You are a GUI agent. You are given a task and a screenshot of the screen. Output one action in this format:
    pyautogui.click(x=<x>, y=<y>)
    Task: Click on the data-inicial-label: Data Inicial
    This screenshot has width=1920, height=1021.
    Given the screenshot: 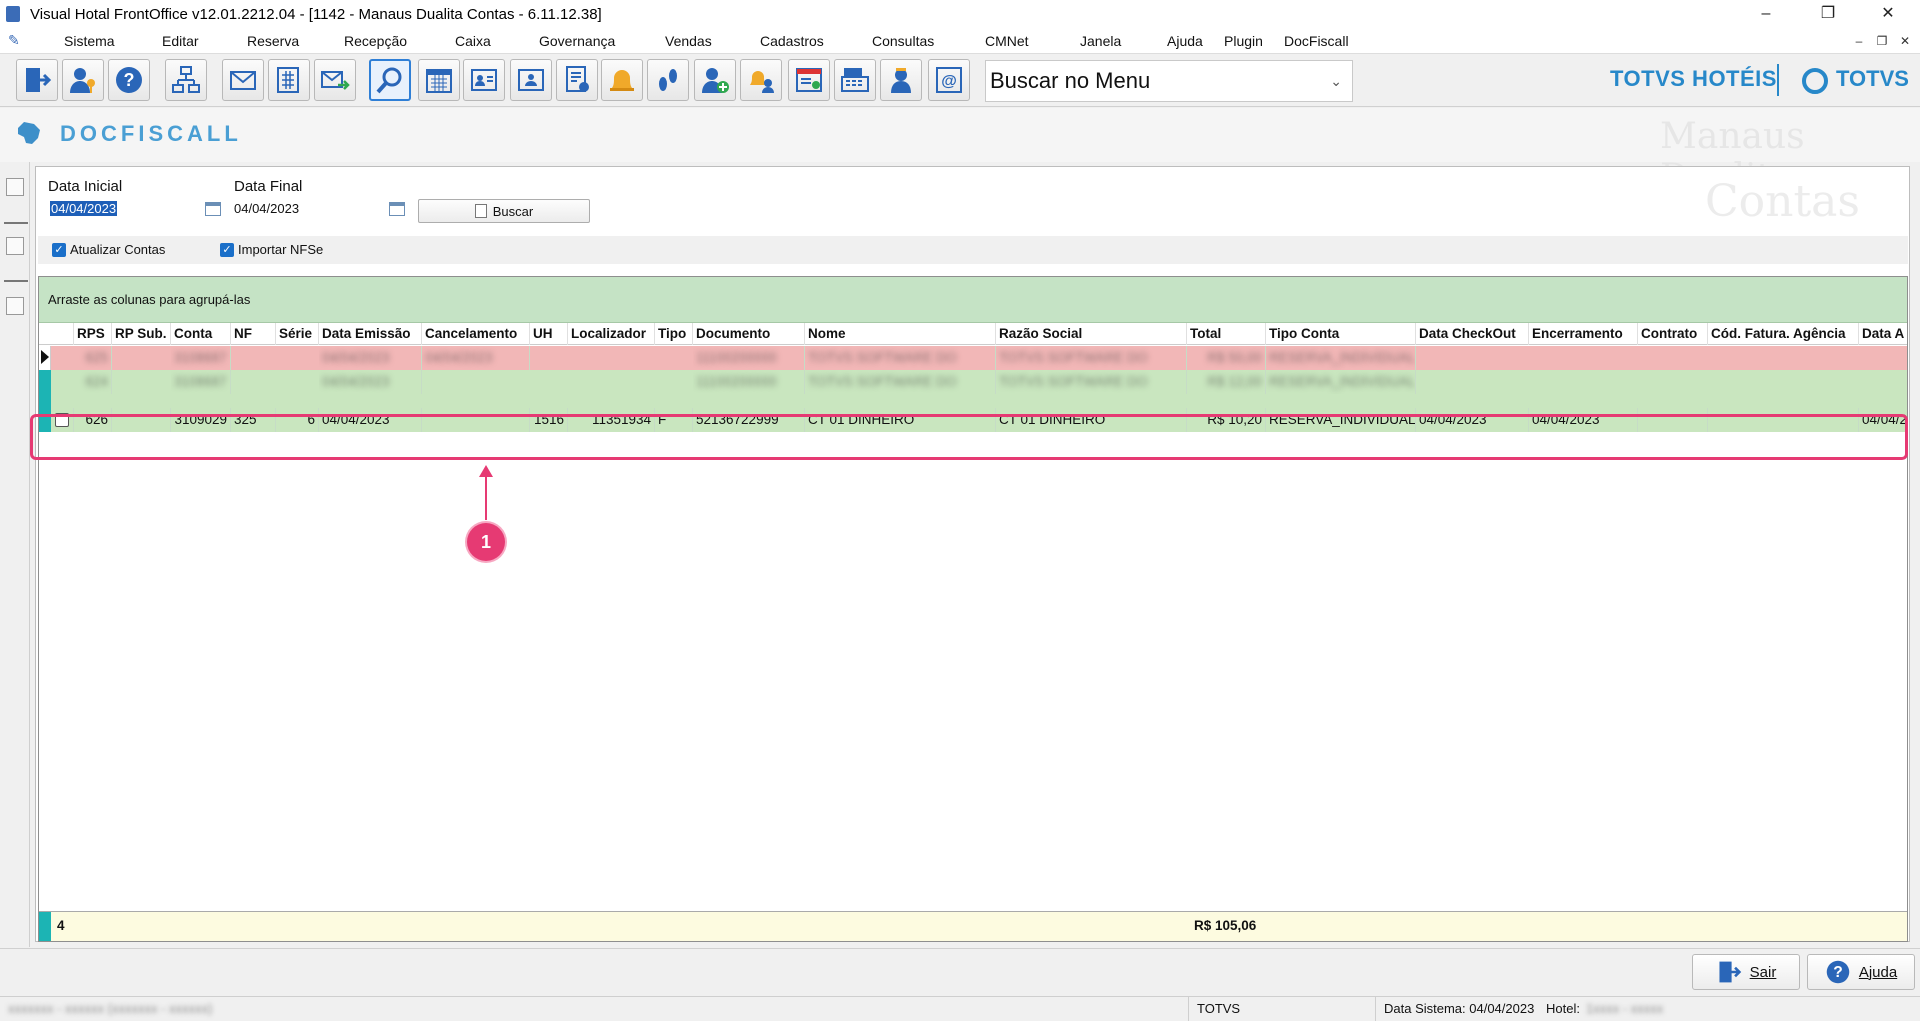 What is the action you would take?
    pyautogui.click(x=85, y=186)
    